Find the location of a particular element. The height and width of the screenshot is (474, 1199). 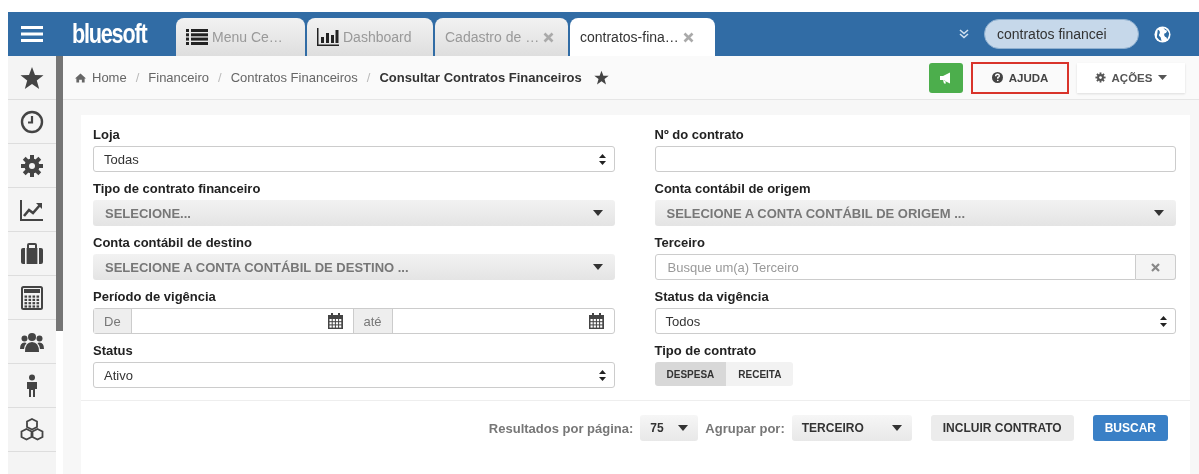

breadcrumb-link: Financeiro is located at coordinates (178, 77).